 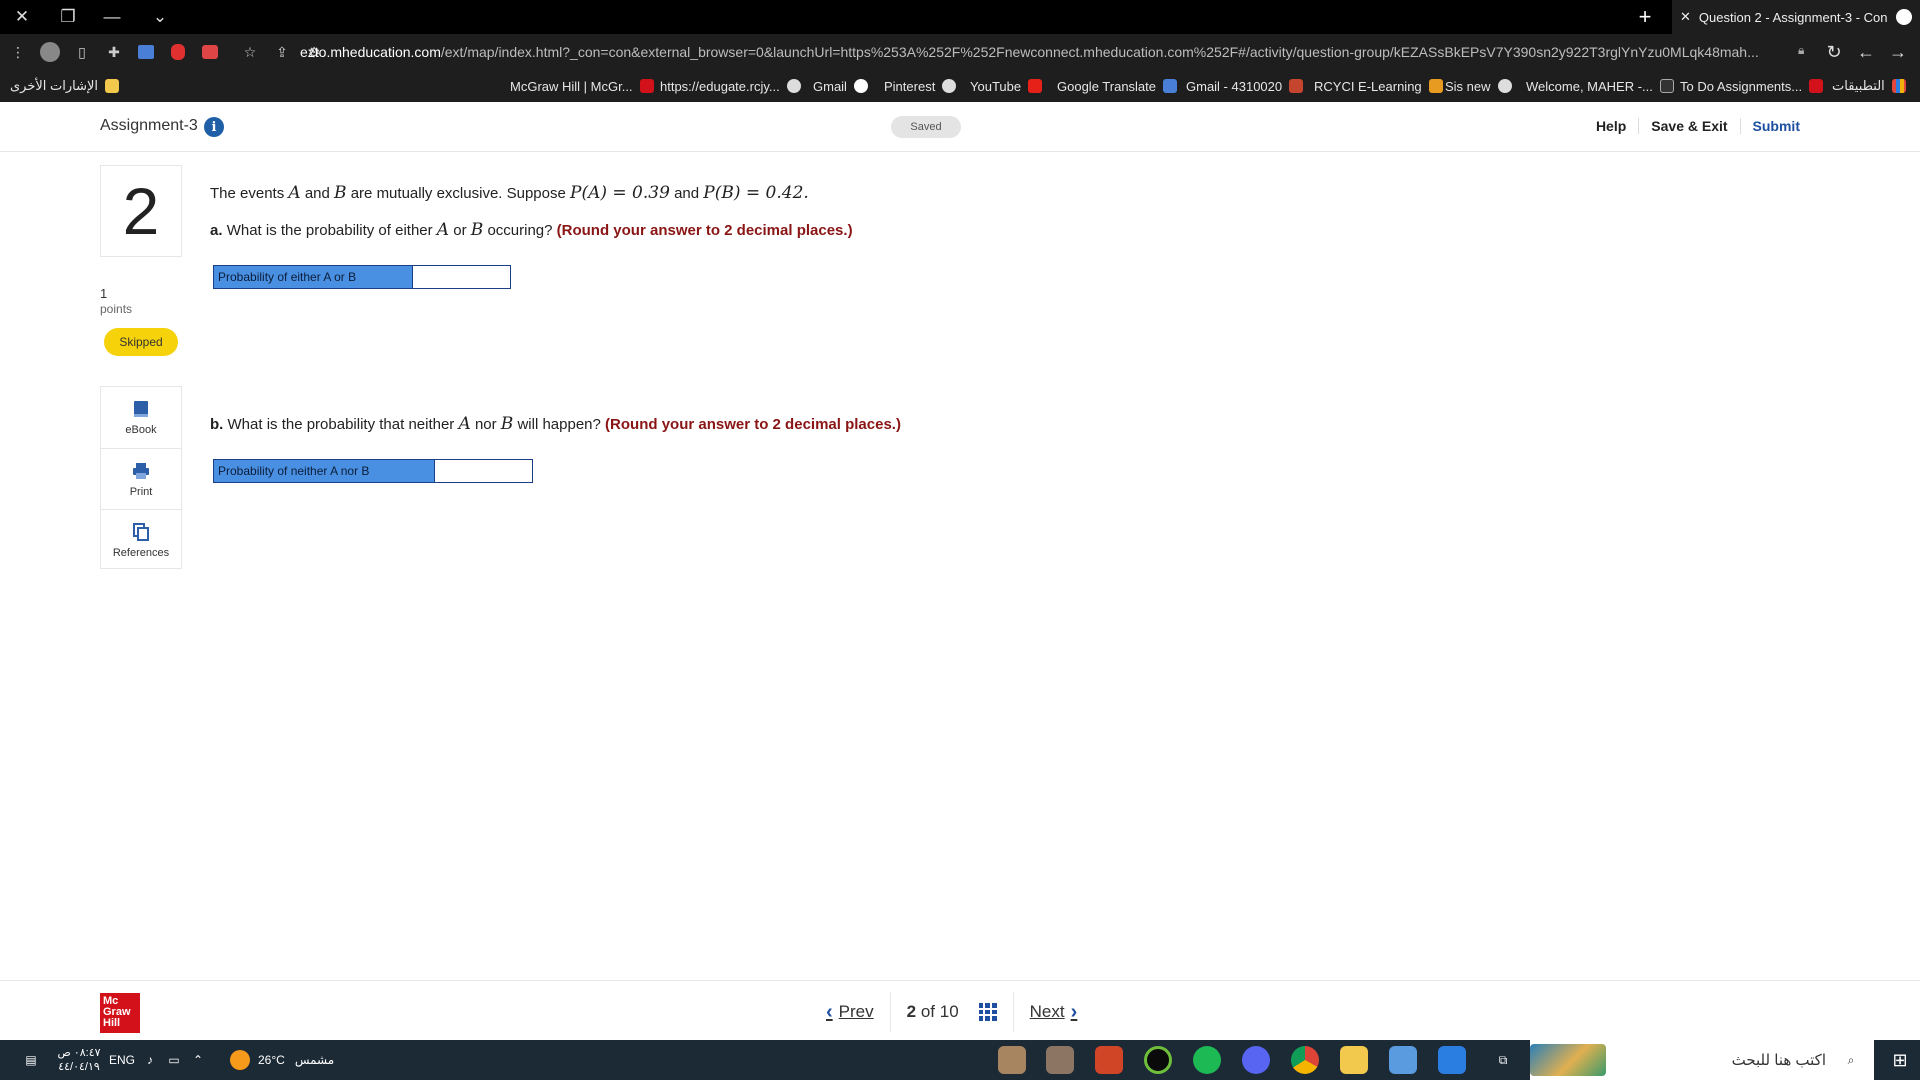 What do you see at coordinates (926, 127) in the screenshot?
I see `saved-status-badge: Saved` at bounding box center [926, 127].